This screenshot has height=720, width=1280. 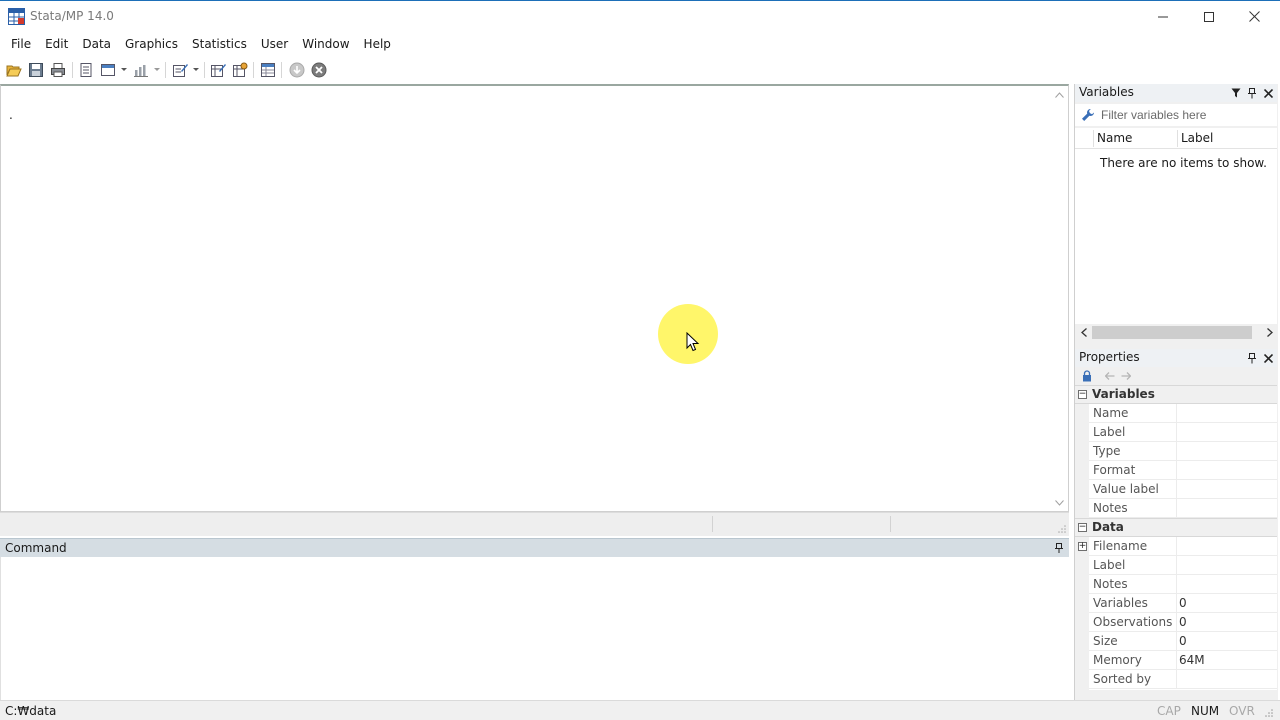 What do you see at coordinates (325, 44) in the screenshot?
I see `menu-window: Window` at bounding box center [325, 44].